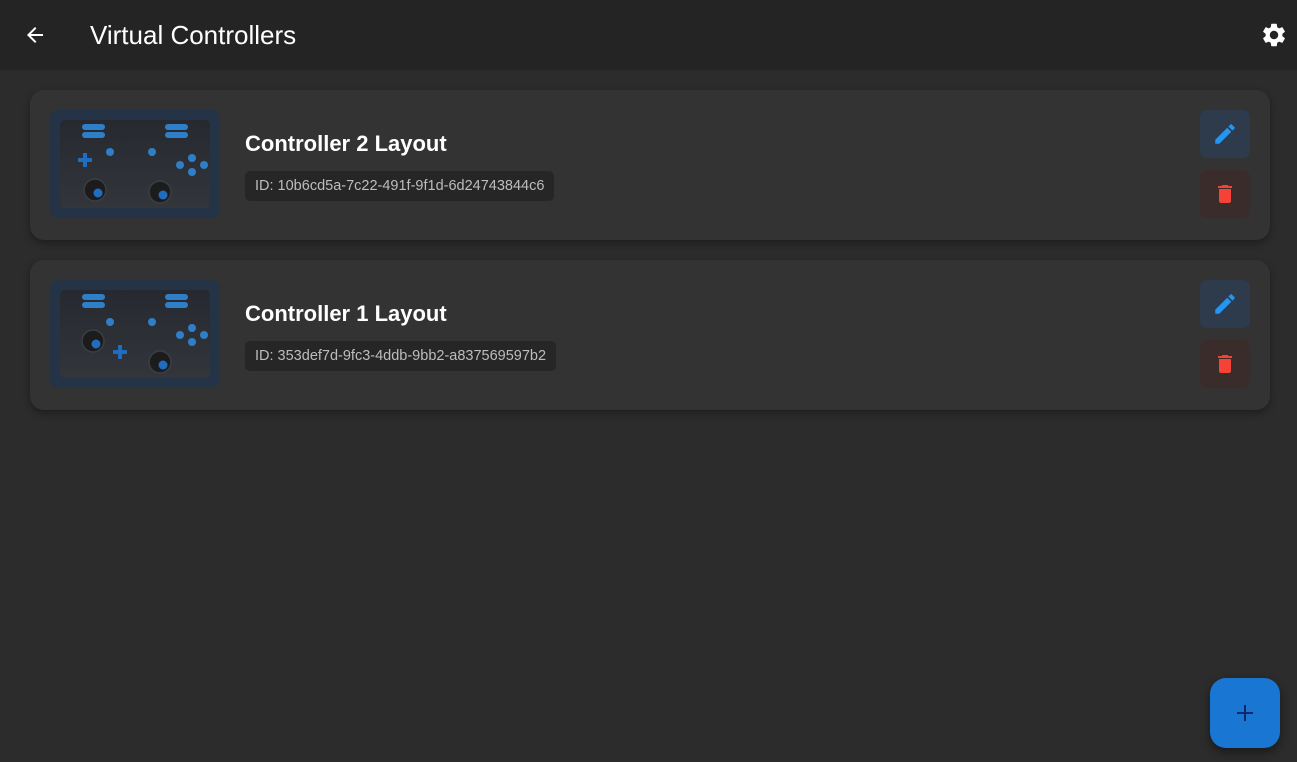 Image resolution: width=1297 pixels, height=762 pixels. I want to click on controller-id-chip: ID: 353def7d-9fc3-4ddb-9bb2-a837569597b2, so click(401, 356).